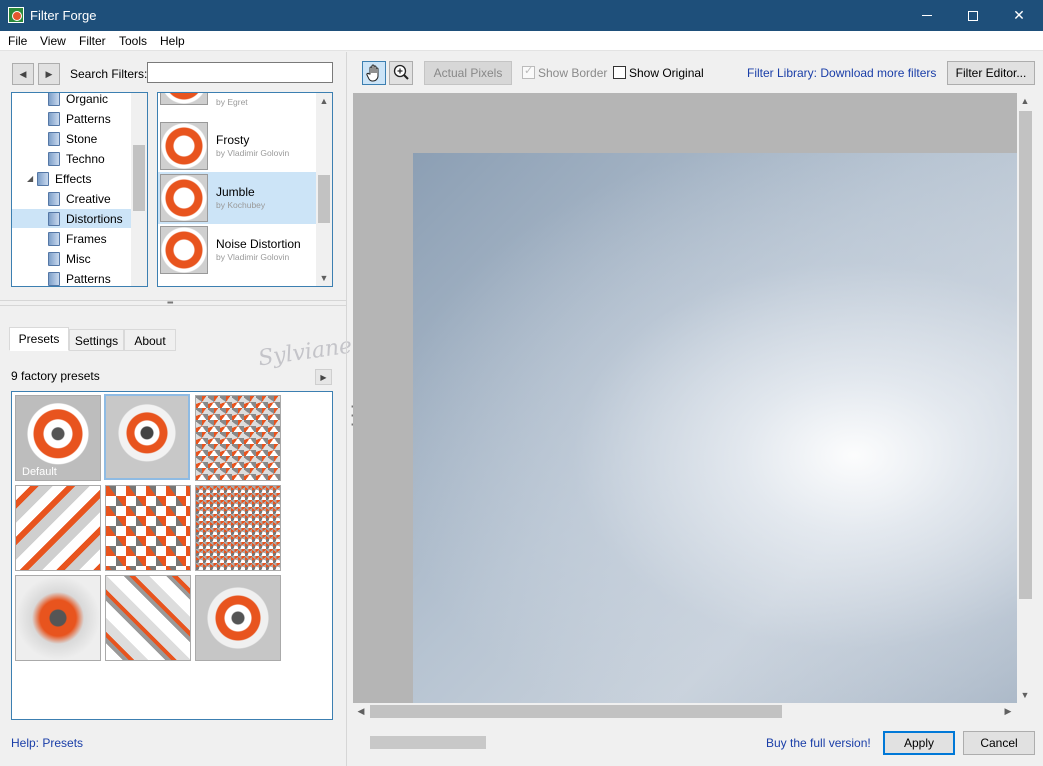  What do you see at coordinates (232, 102) in the screenshot?
I see `filter-author: by Egret` at bounding box center [232, 102].